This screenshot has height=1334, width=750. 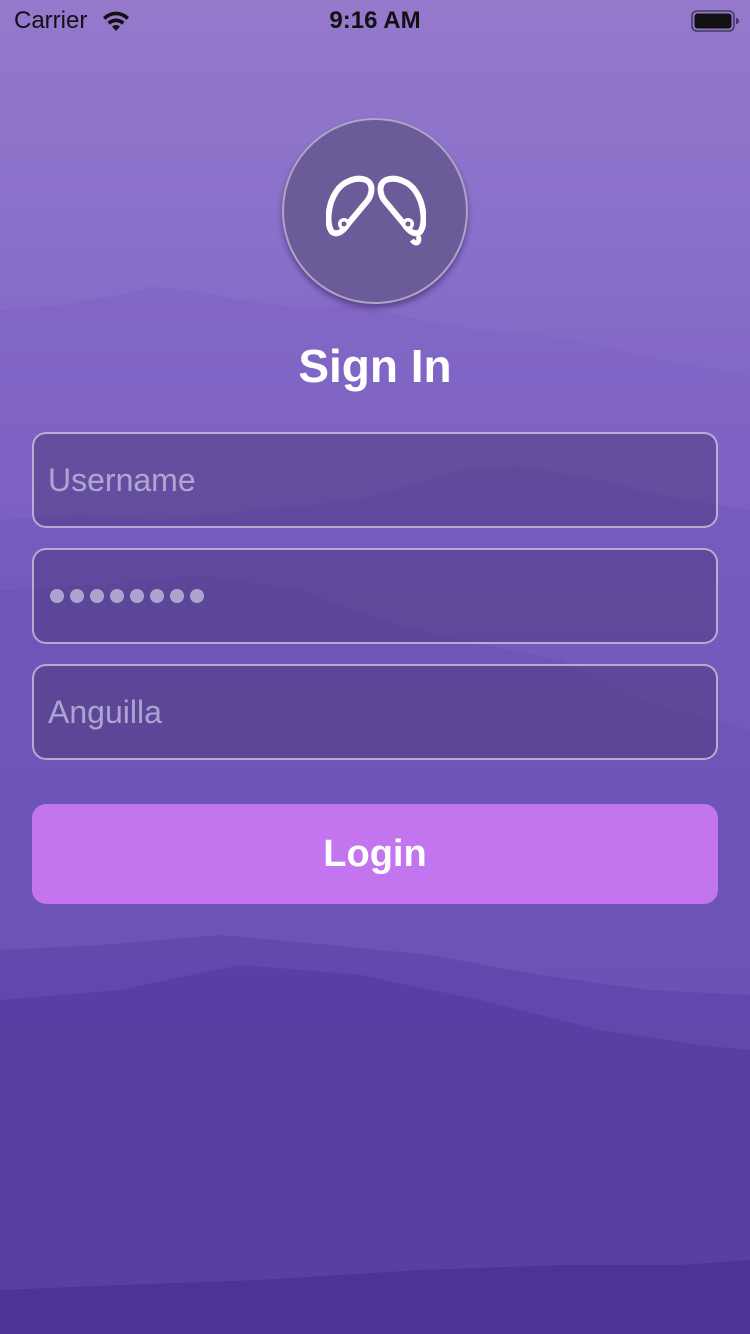 I want to click on page-title: Sign In, so click(x=375, y=366).